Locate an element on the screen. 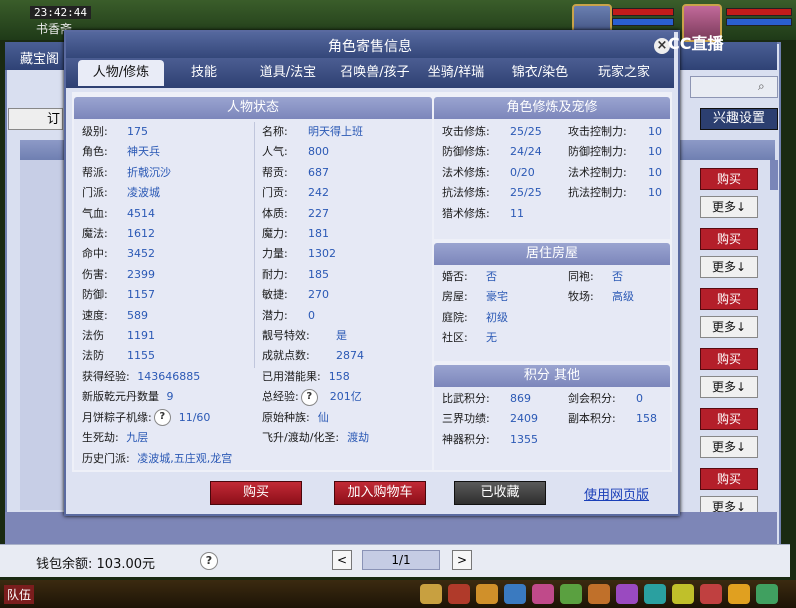  stat-value: 2874 is located at coordinates (350, 356).